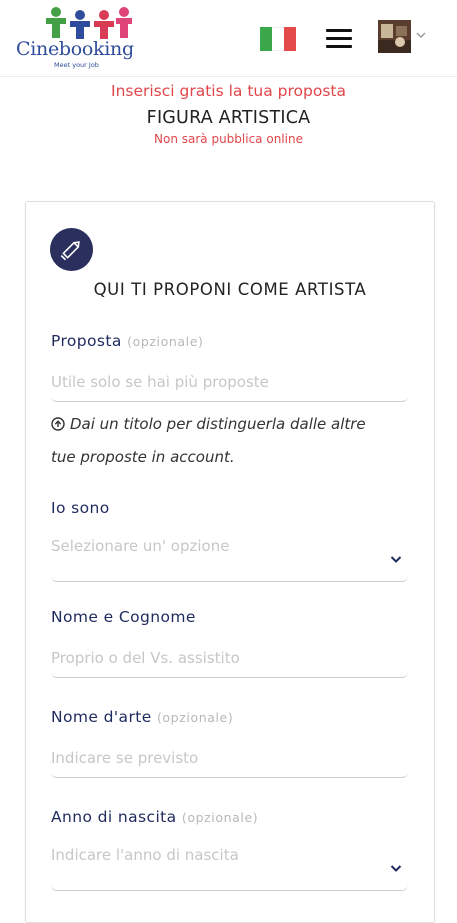  I want to click on anno-nascita-label-text: Anno di nascita, so click(114, 817).